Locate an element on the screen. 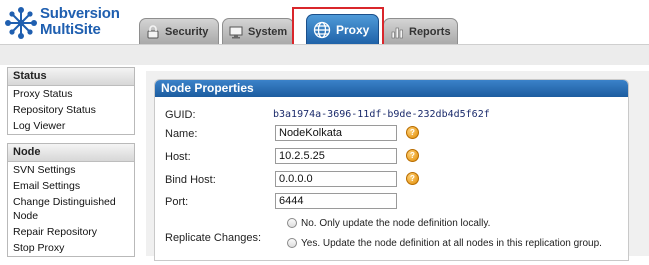 The image size is (649, 265). sidebar-item-svn-settings: SVN Settings is located at coordinates (71, 170).